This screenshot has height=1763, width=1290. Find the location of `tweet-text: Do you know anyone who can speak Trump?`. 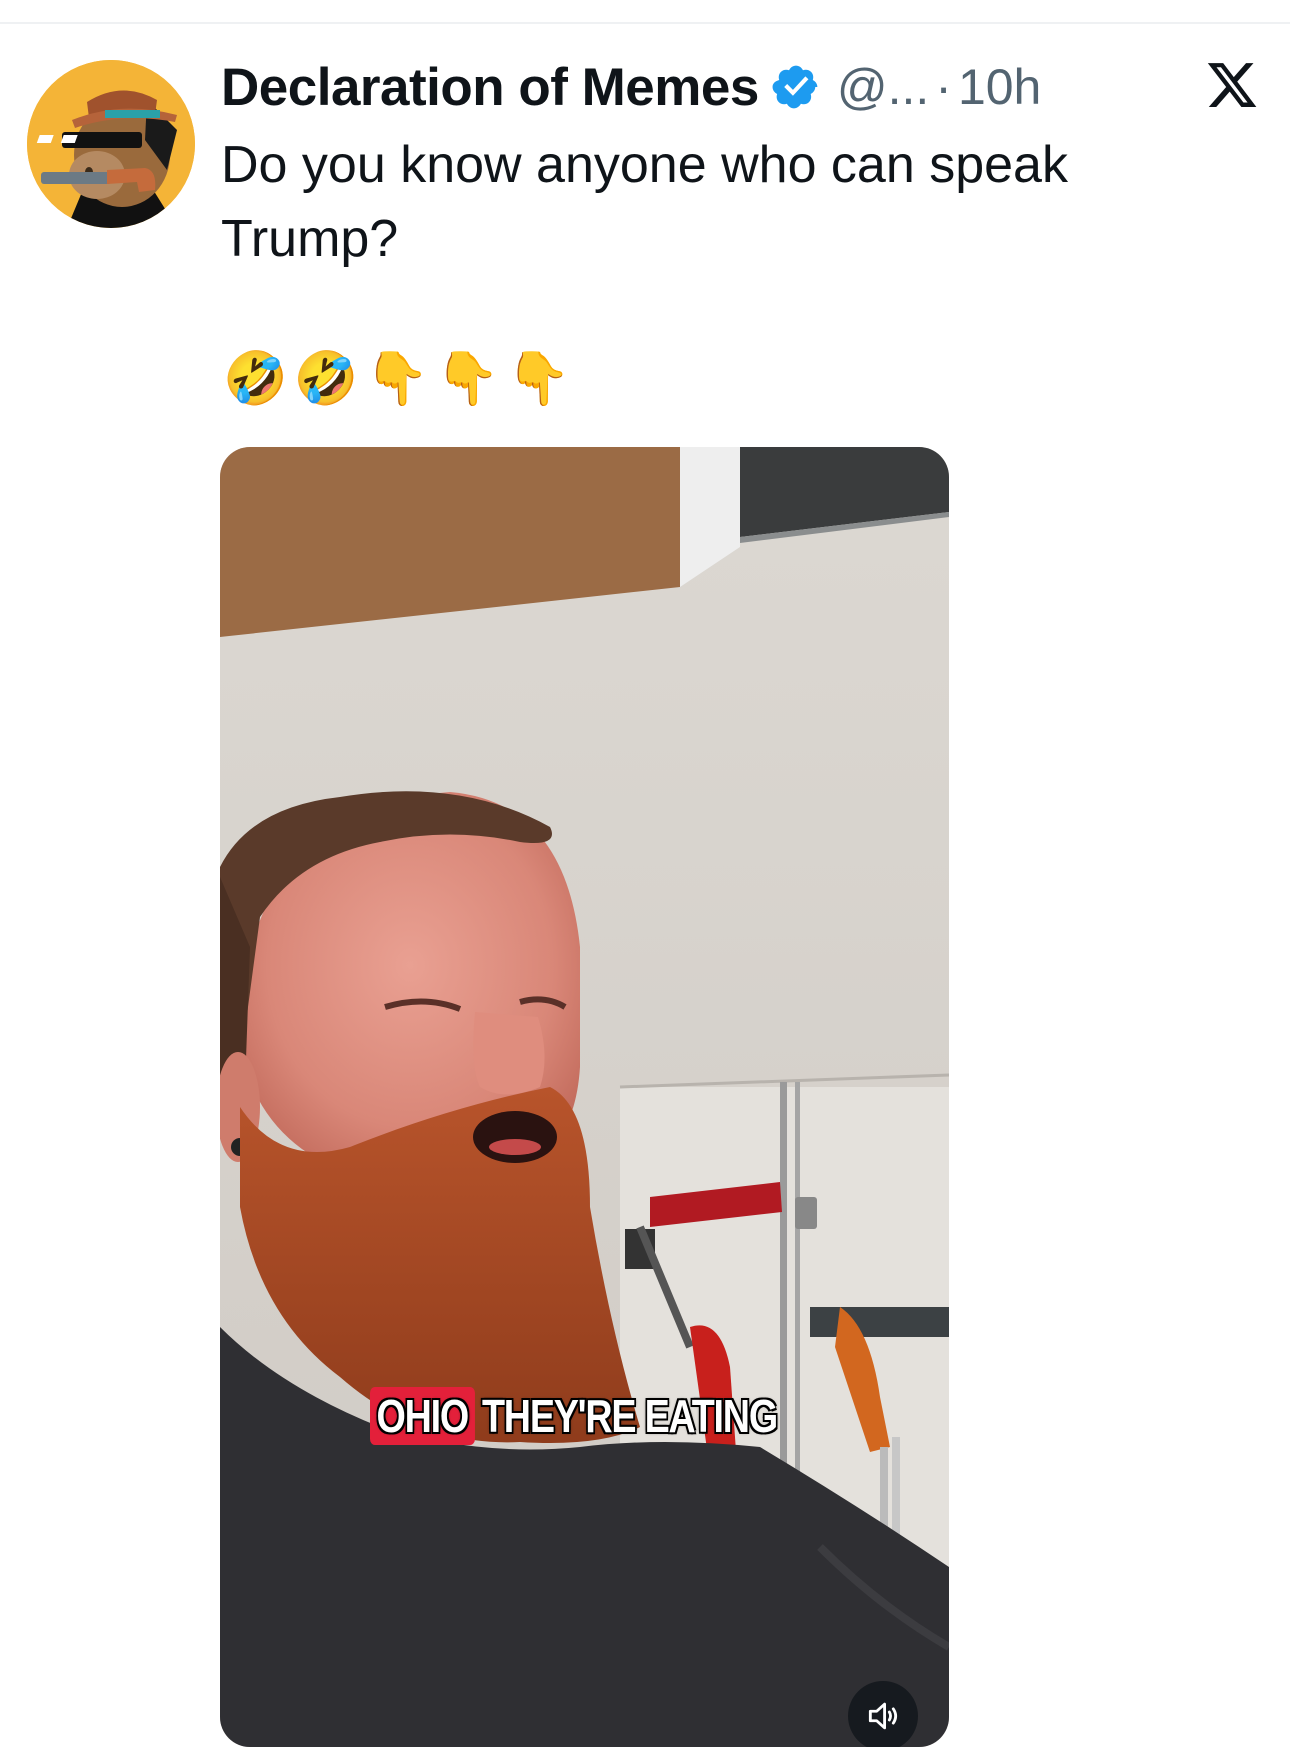

tweet-text: Do you know anyone who can speak Trump? is located at coordinates (644, 202).